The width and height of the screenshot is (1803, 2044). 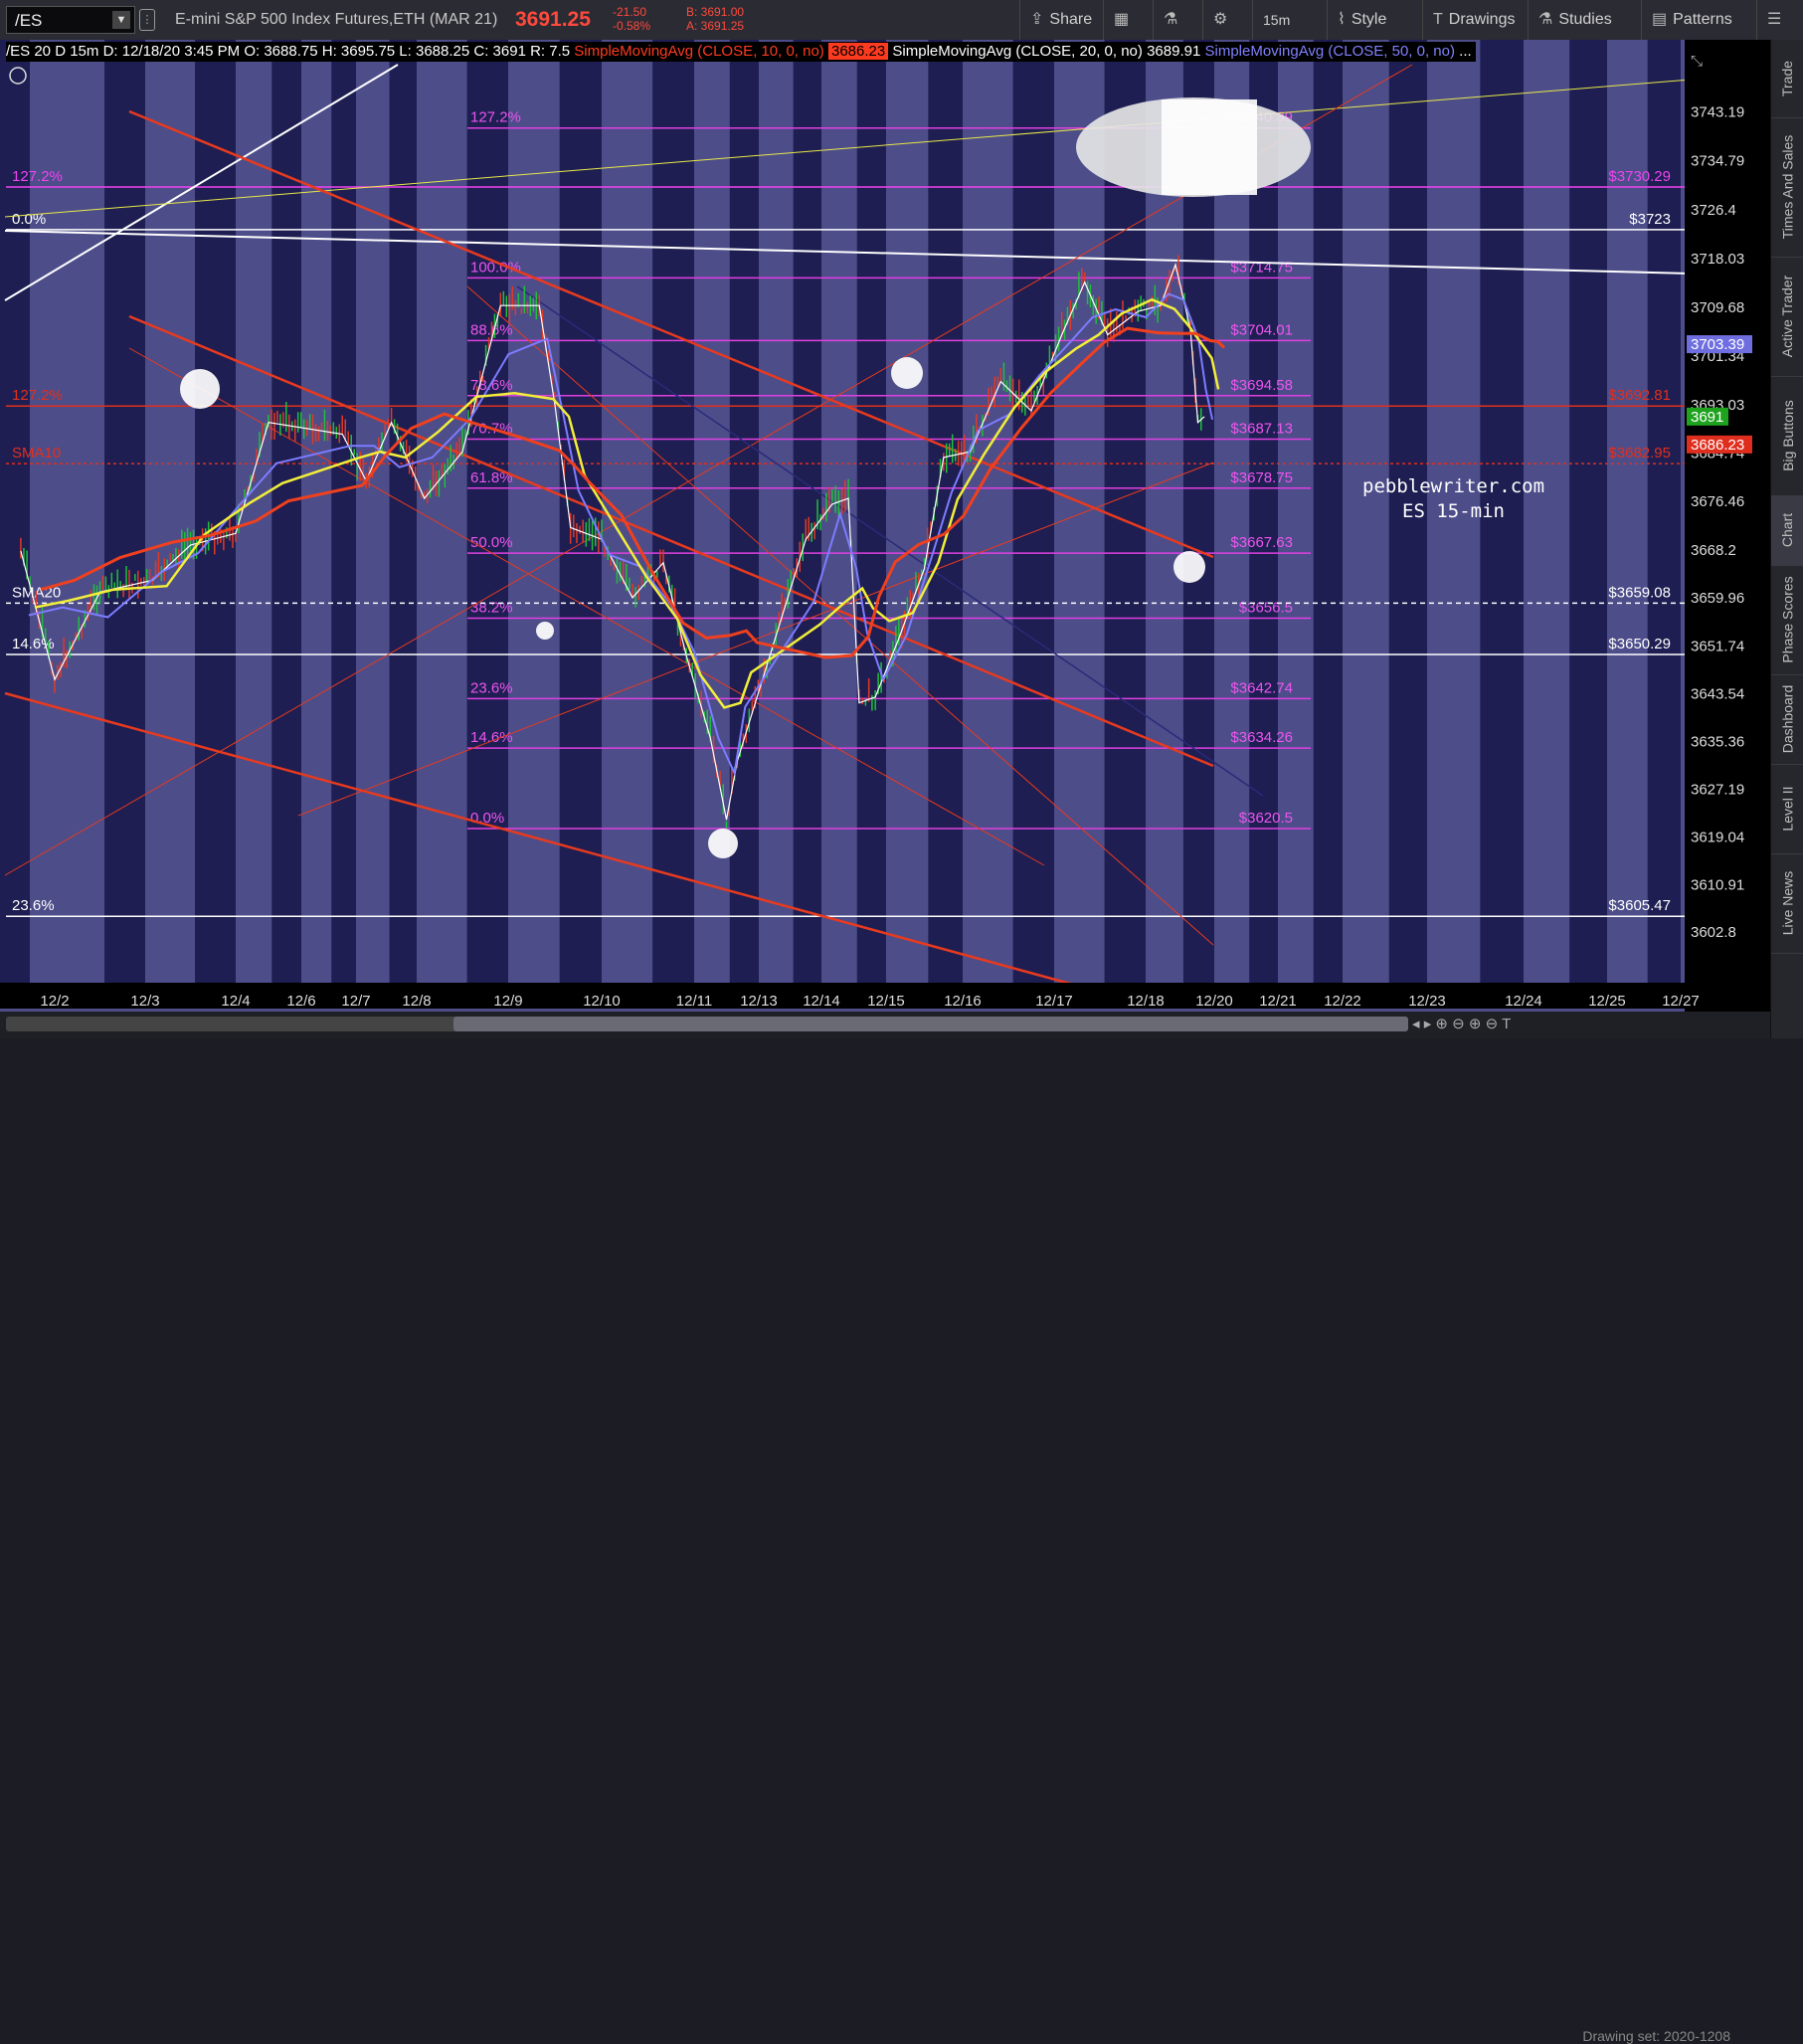 I want to click on y-tick-label: 3610.91, so click(x=1717, y=885).